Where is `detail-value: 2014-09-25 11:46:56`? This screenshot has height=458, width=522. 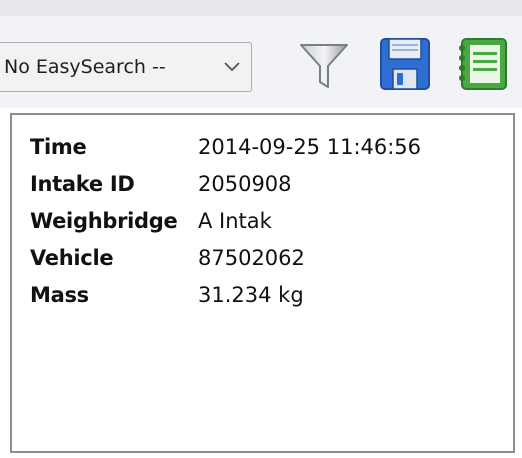
detail-value: 2014-09-25 11:46:56 is located at coordinates (310, 147).